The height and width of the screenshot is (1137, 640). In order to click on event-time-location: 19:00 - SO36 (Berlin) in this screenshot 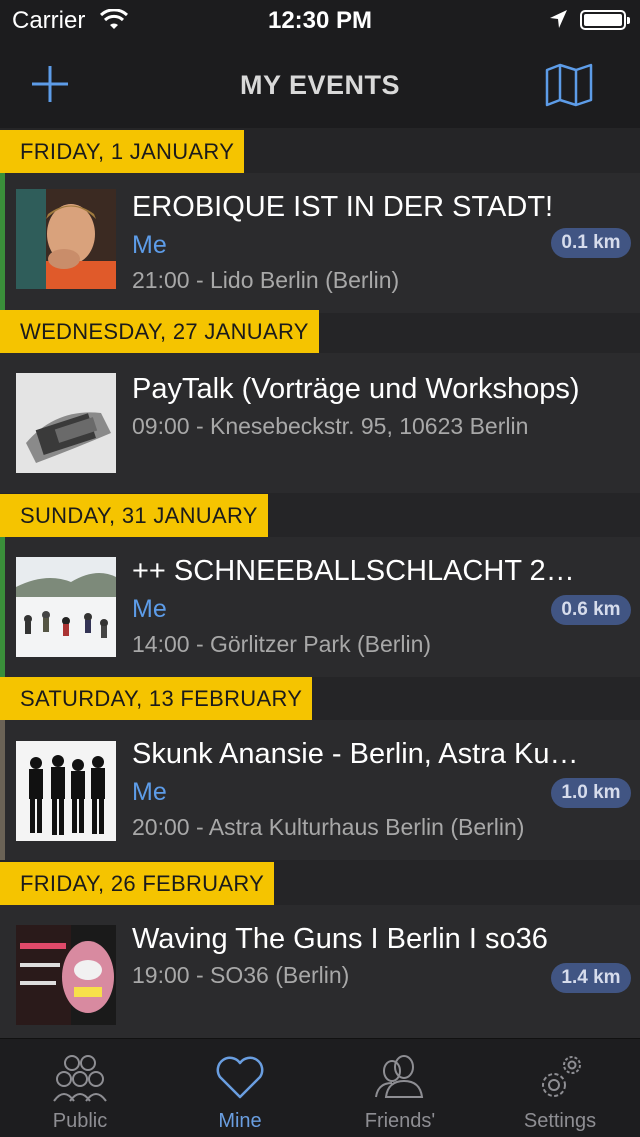, I will do `click(241, 975)`.